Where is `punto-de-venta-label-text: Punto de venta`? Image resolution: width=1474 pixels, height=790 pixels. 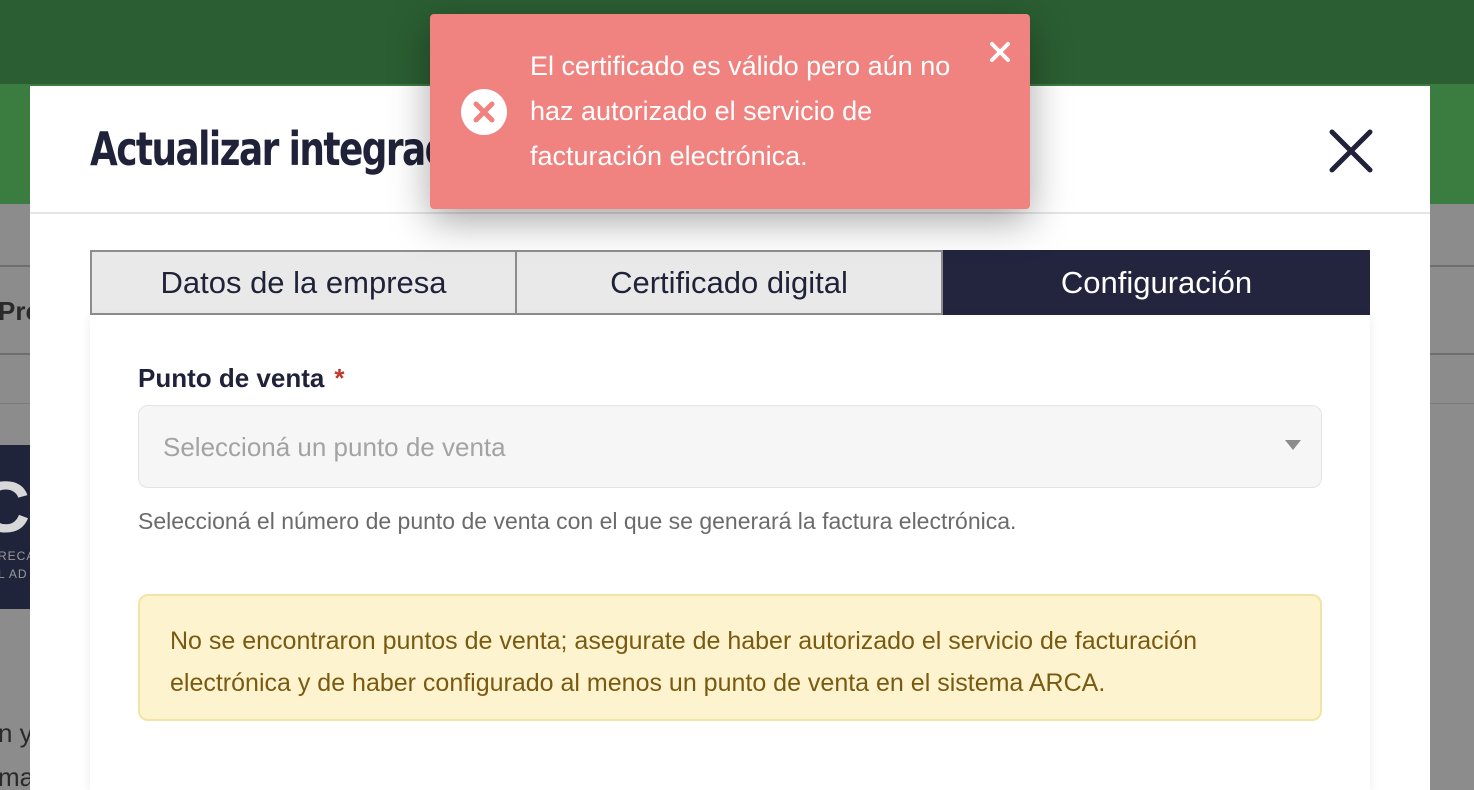
punto-de-venta-label-text: Punto de venta is located at coordinates (231, 378).